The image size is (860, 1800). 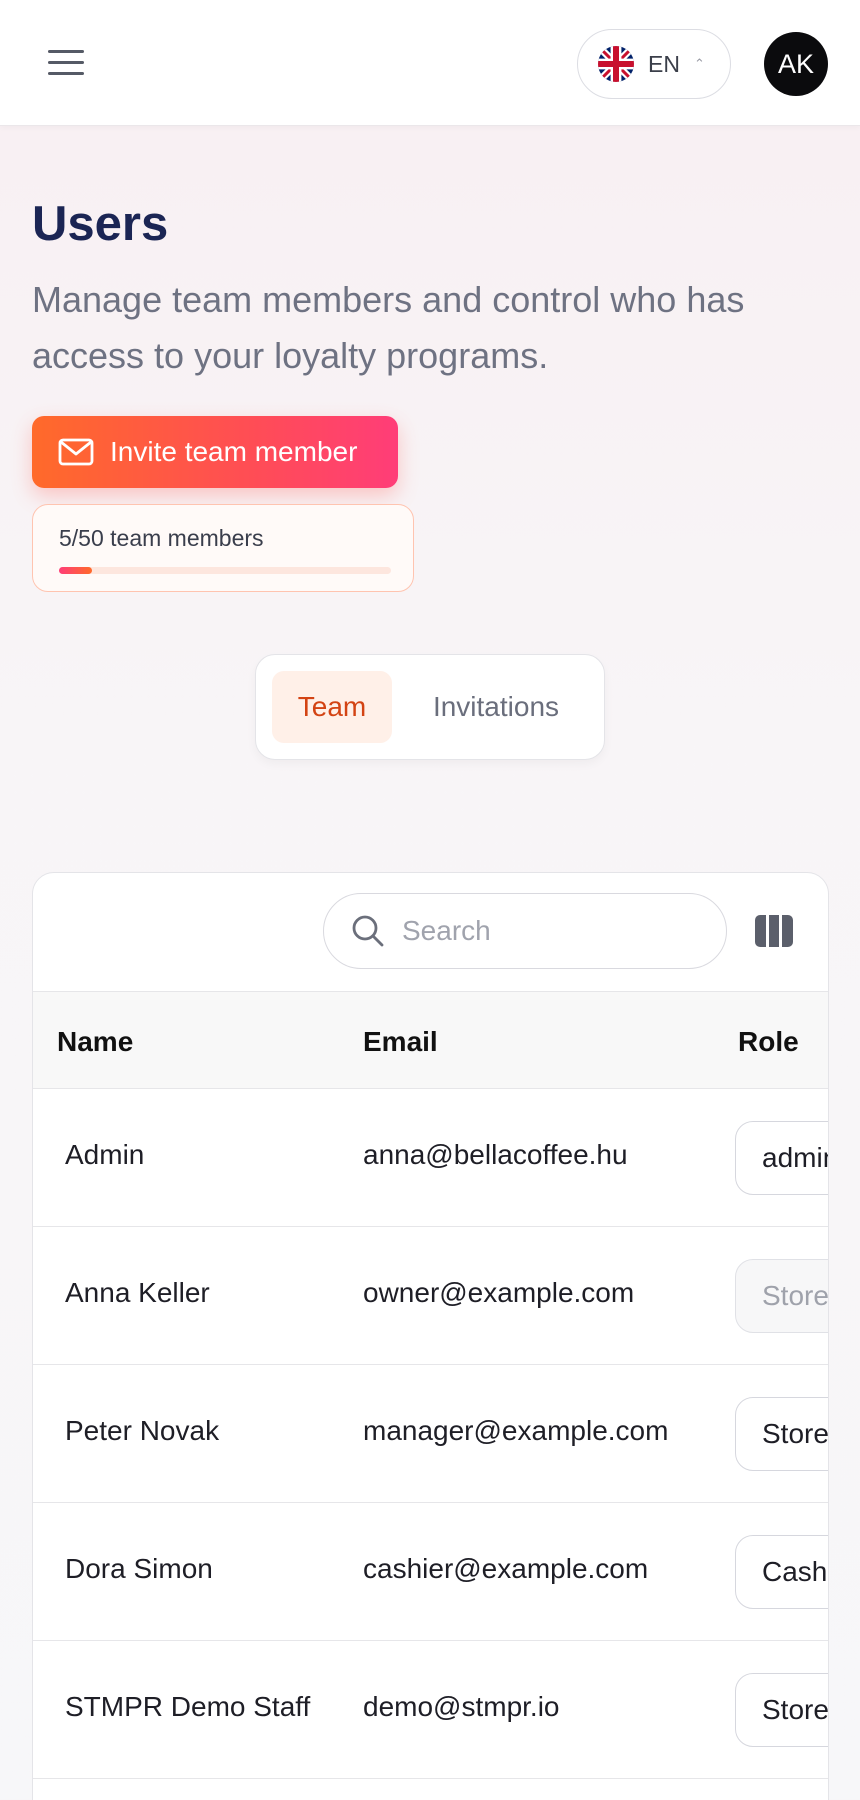 What do you see at coordinates (499, 1292) in the screenshot?
I see `user-email: owner@example.com` at bounding box center [499, 1292].